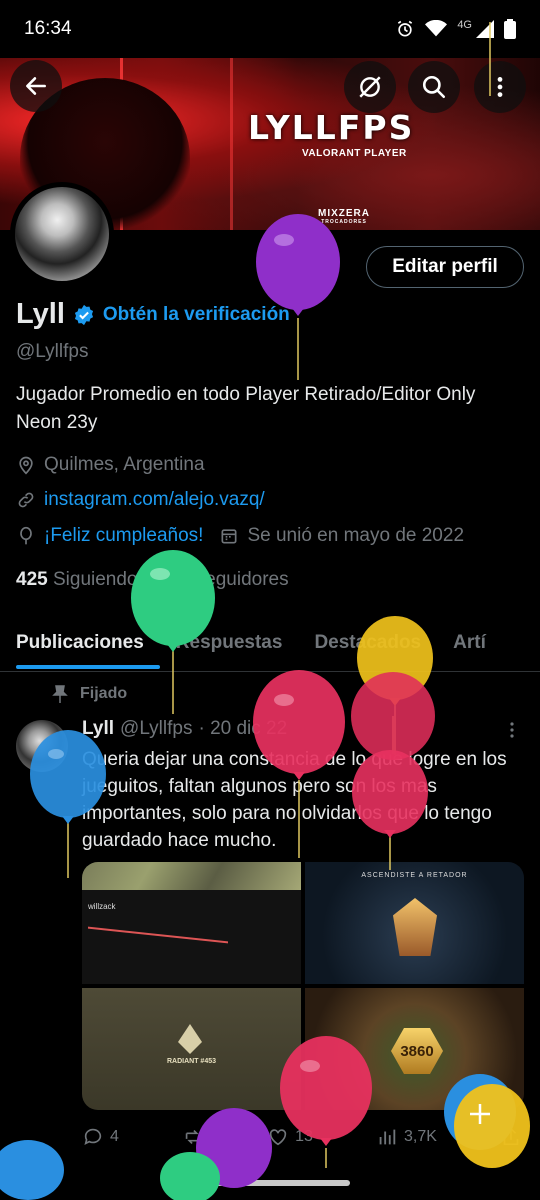  I want to click on get-verified-link: Obtén la verificación, so click(196, 315).